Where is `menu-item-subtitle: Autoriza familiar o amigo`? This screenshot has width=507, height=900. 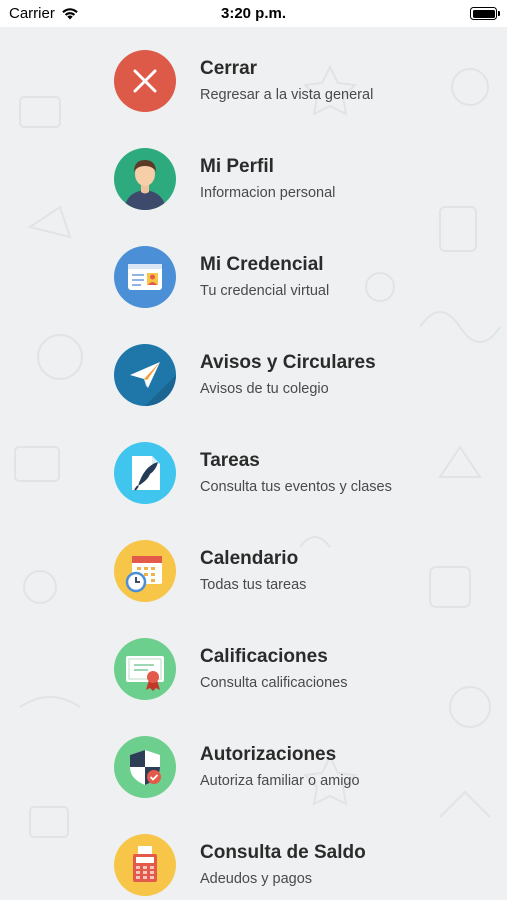
menu-item-subtitle: Autoriza familiar o amigo is located at coordinates (280, 781).